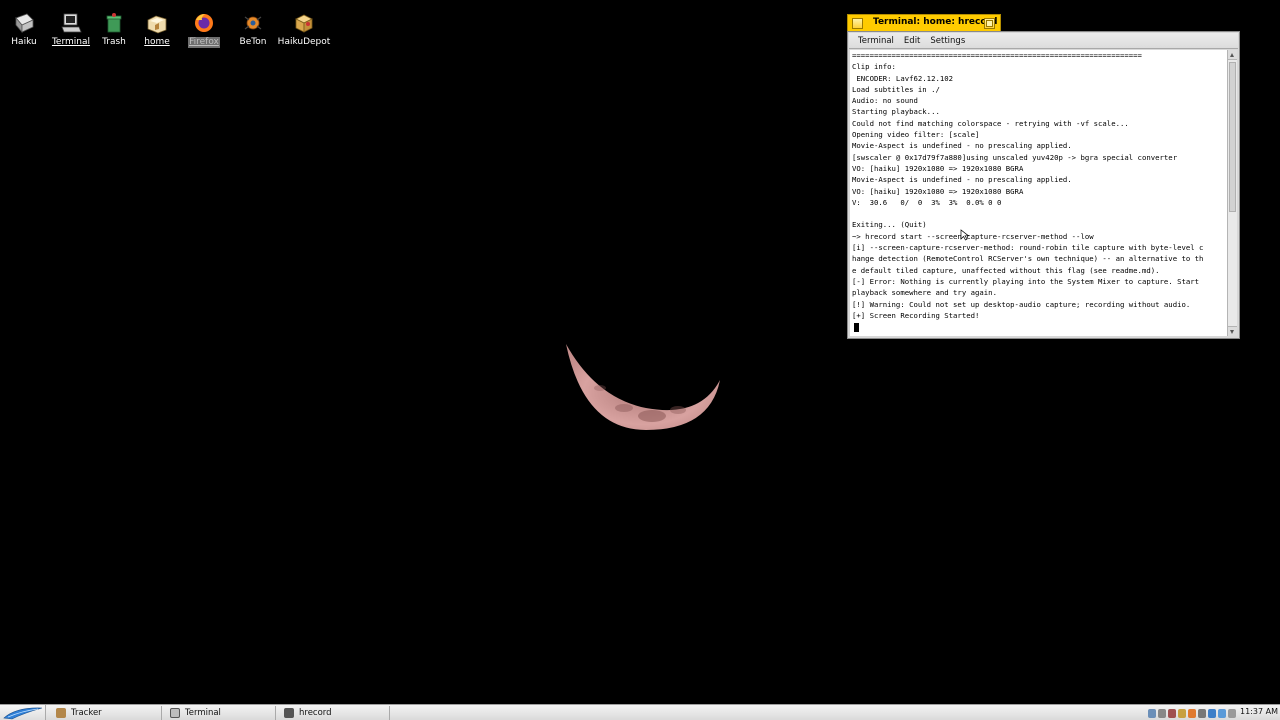 This screenshot has height=720, width=1280. Describe the element at coordinates (334, 713) in the screenshot. I see `task-hrecord: hrecord` at that location.